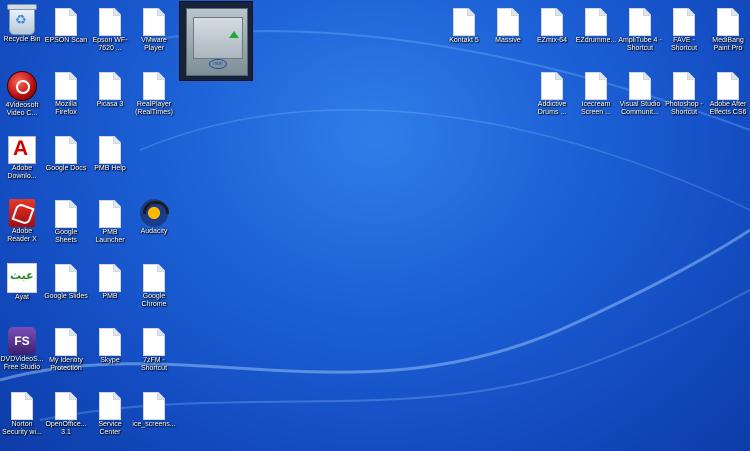  I want to click on free-studio-icon: FS, so click(22, 341).